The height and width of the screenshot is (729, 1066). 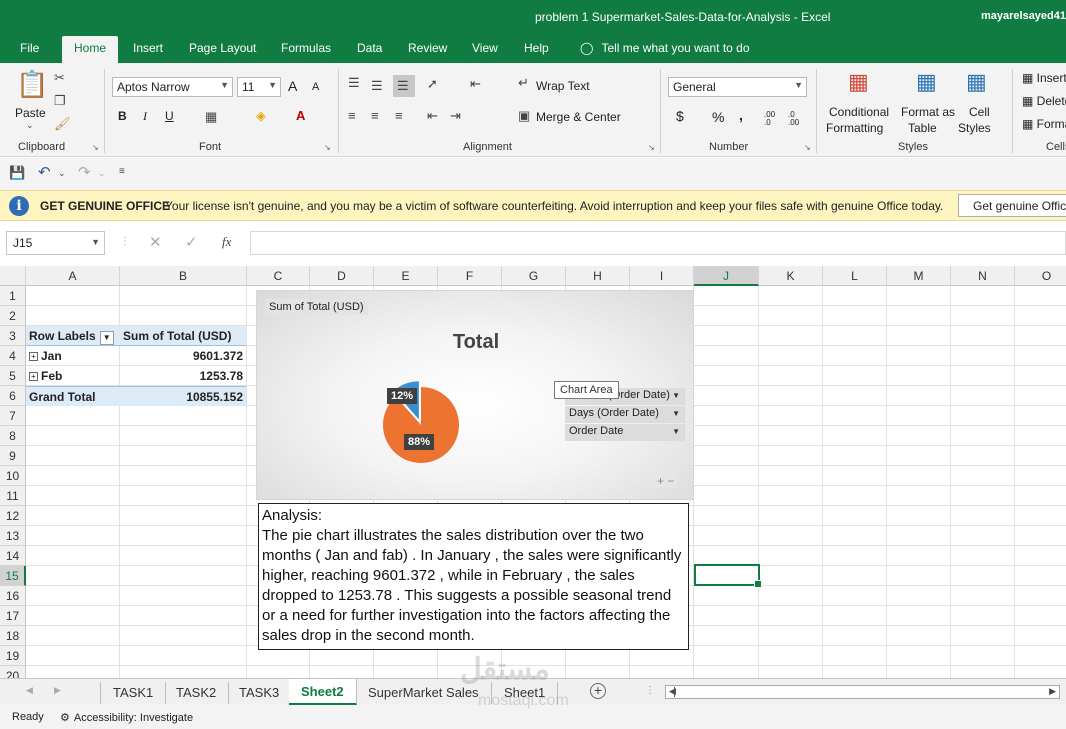 I want to click on data-label-feb: 12%, so click(x=402, y=396).